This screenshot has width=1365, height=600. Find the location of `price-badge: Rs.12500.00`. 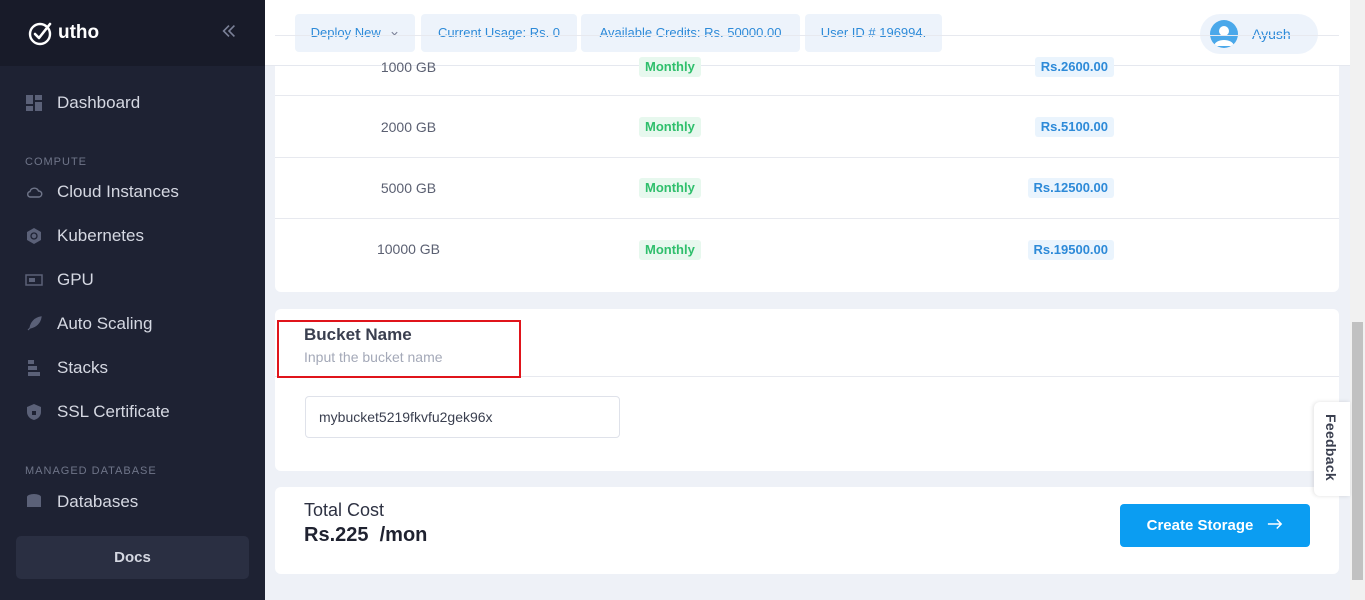

price-badge: Rs.12500.00 is located at coordinates (1070, 188).